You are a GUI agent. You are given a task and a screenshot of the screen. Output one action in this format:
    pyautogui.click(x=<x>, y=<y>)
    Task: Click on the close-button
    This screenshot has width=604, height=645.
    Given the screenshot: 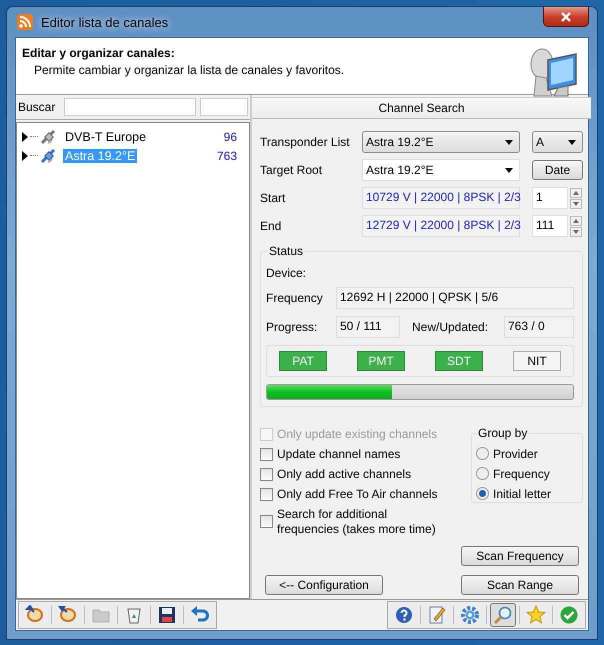 What is the action you would take?
    pyautogui.click(x=566, y=17)
    